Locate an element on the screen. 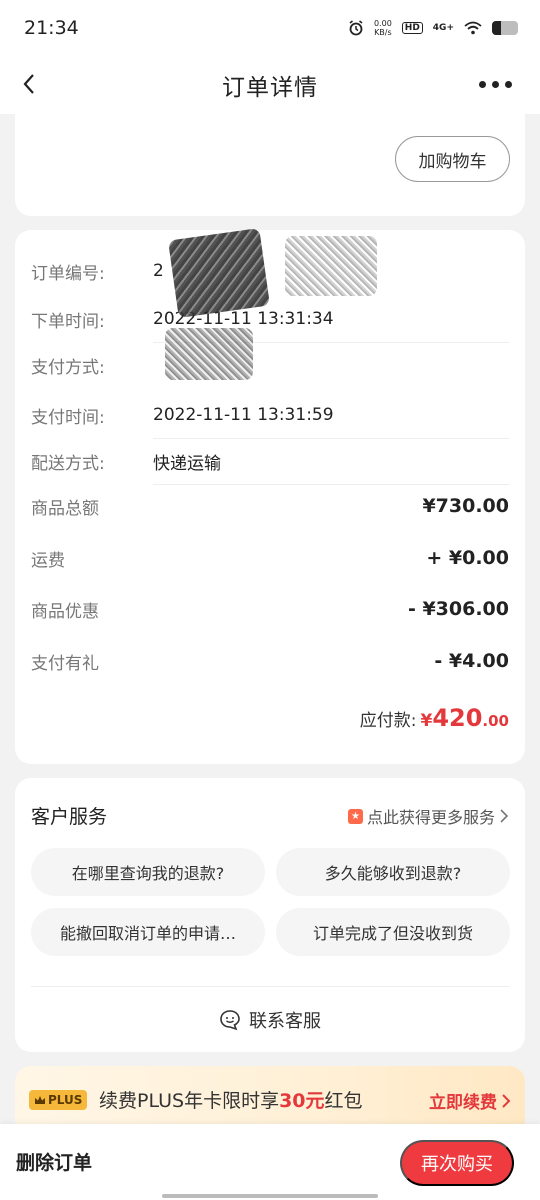 The height and width of the screenshot is (1200, 540). net-speed: 0.00 KB/s is located at coordinates (383, 28).